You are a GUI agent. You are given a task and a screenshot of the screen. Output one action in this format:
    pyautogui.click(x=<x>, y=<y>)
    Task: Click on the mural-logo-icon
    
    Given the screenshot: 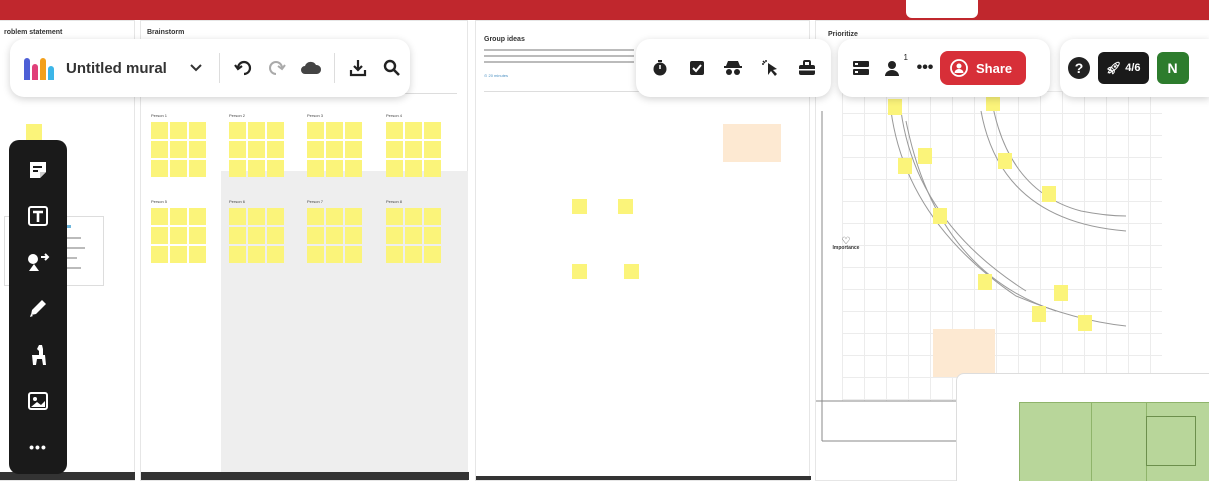 What is the action you would take?
    pyautogui.click(x=39, y=68)
    